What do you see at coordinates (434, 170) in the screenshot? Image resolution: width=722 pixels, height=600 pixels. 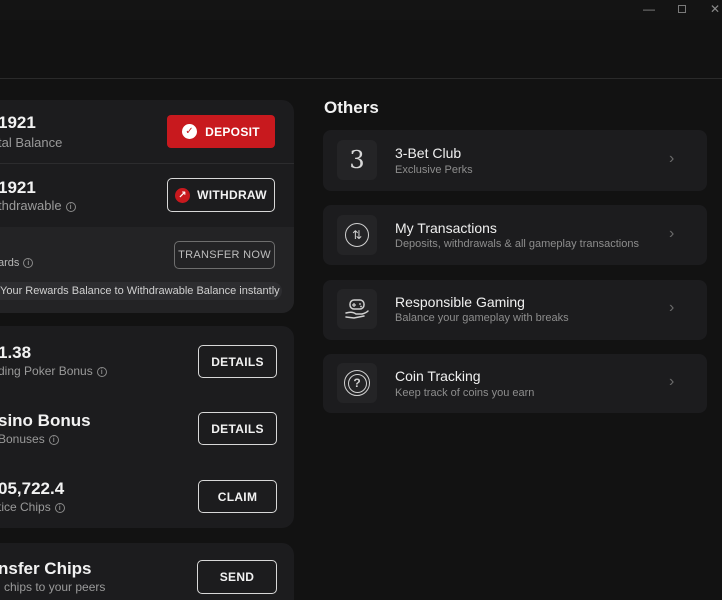 I see `card-subtitle: Exclusive Perks` at bounding box center [434, 170].